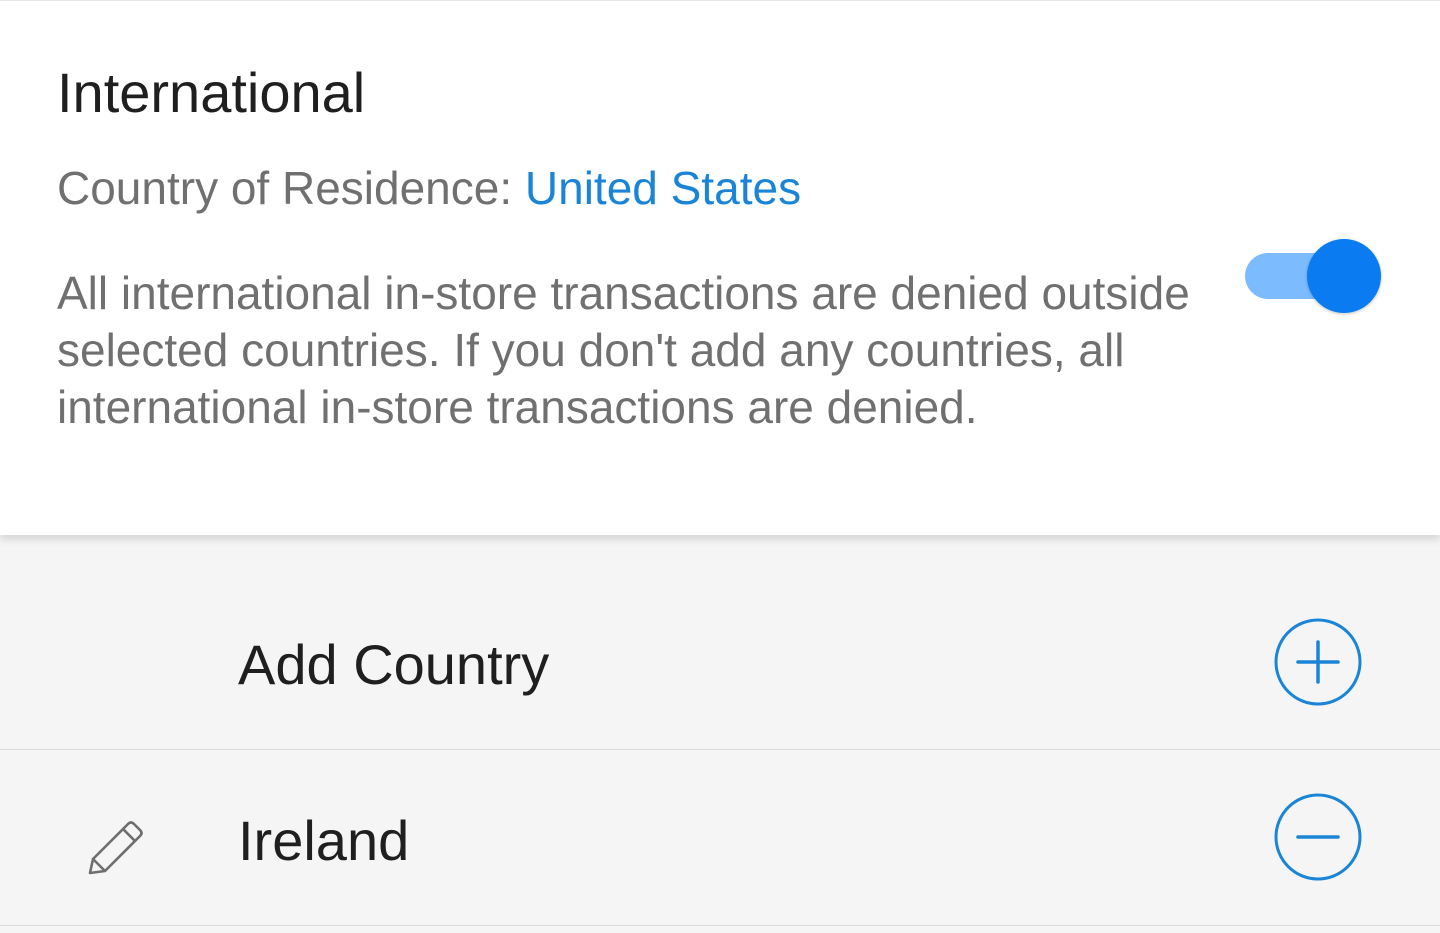 Image resolution: width=1440 pixels, height=933 pixels. Describe the element at coordinates (291, 188) in the screenshot. I see `residence-label: Country of Residence:` at that location.